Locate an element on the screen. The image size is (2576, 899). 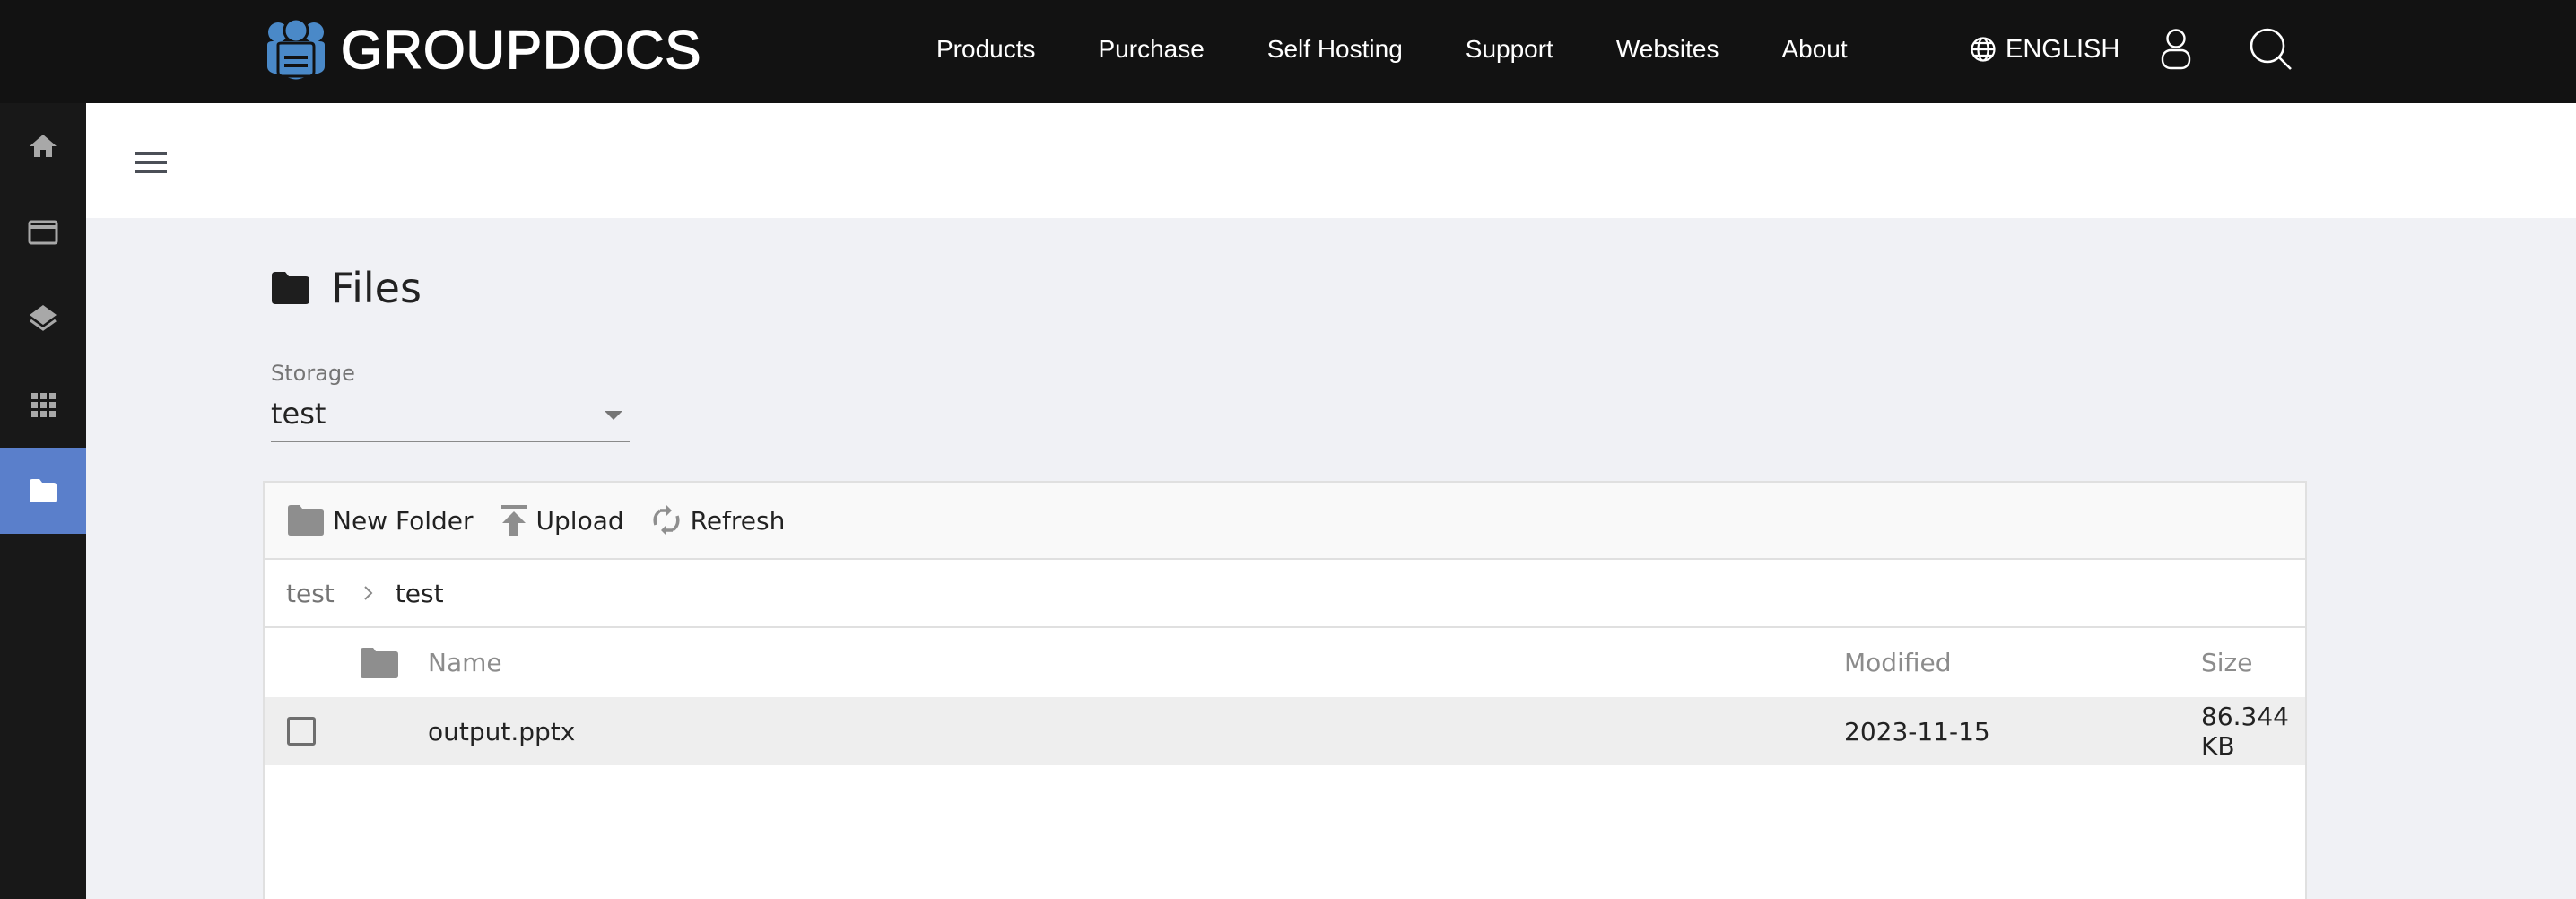
table-header: Name Modified Size is located at coordinates (1285, 662).